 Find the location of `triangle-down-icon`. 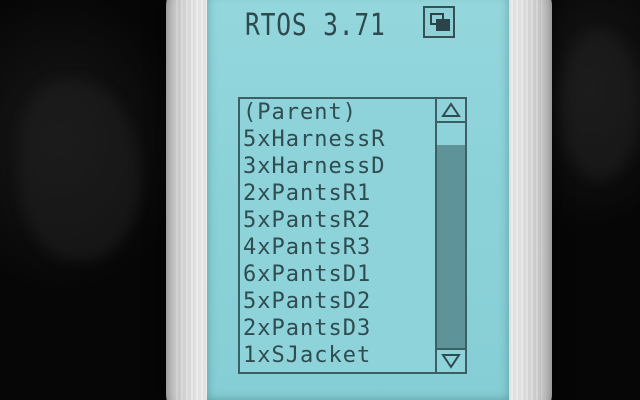

triangle-down-icon is located at coordinates (451, 361).